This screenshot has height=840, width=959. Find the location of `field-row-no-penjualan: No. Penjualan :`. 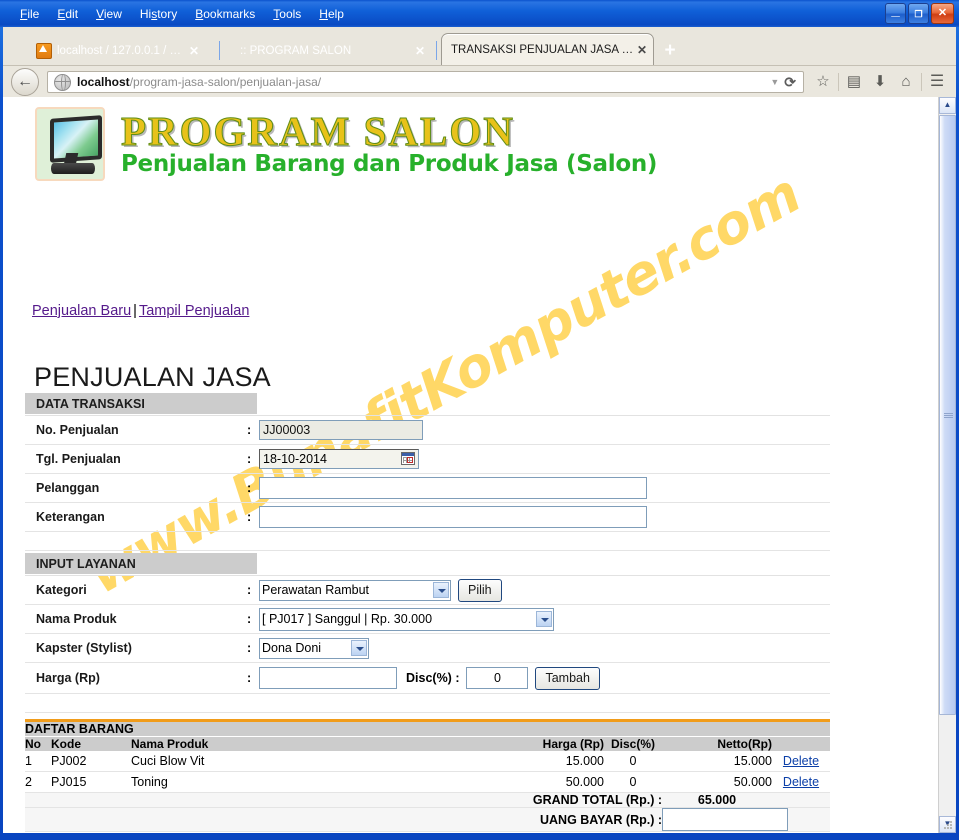

field-row-no-penjualan: No. Penjualan : is located at coordinates (427, 430).